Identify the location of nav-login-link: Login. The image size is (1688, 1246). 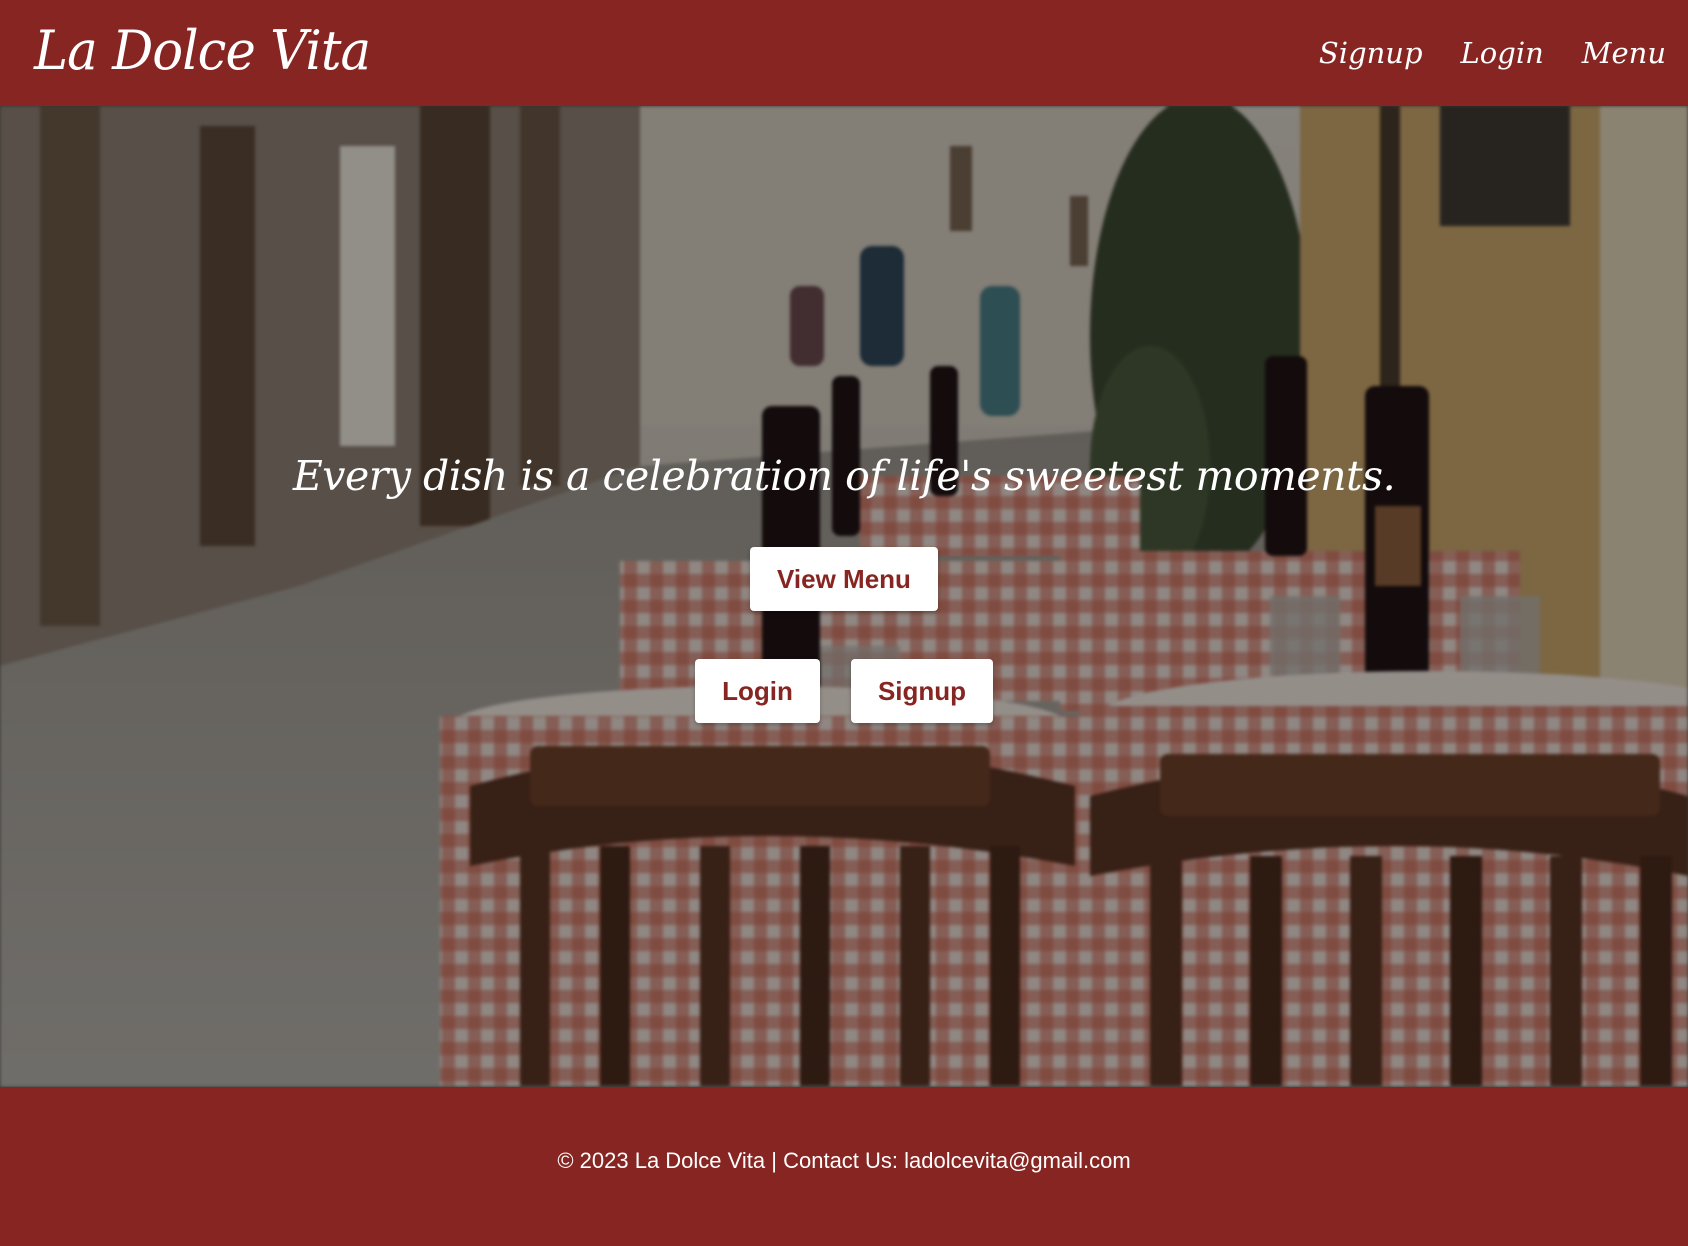
(1502, 53).